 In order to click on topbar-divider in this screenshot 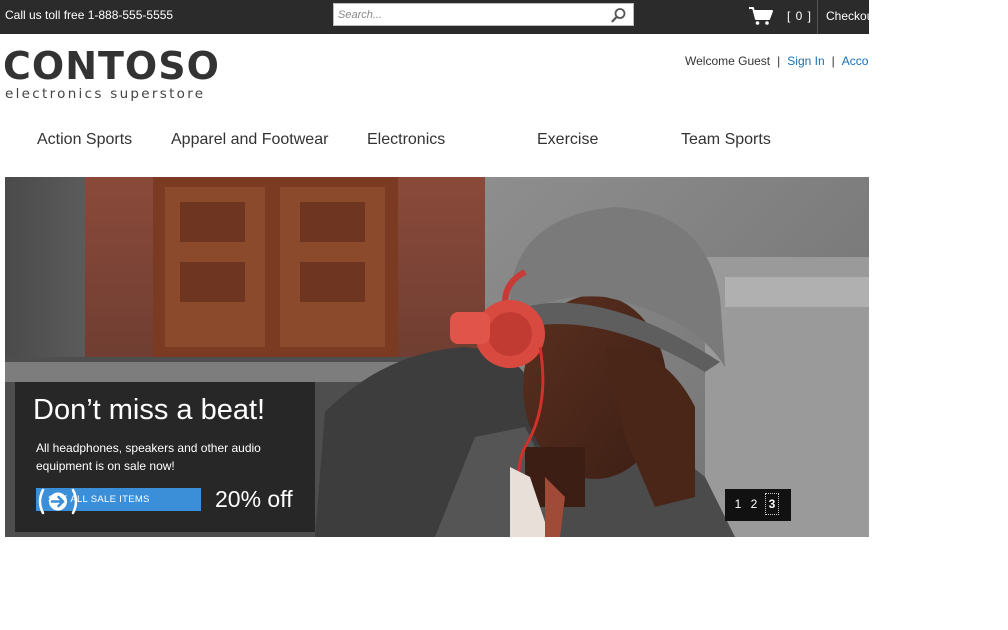, I will do `click(817, 17)`.